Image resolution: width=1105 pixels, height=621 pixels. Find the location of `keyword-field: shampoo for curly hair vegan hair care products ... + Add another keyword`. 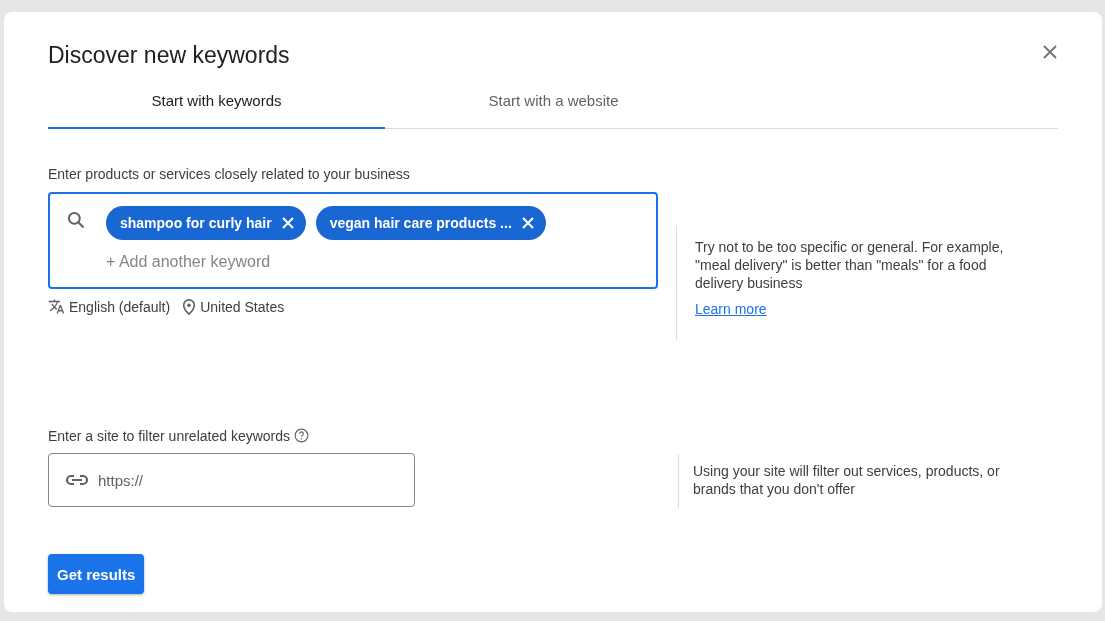

keyword-field: shampoo for curly hair vegan hair care products ... + Add another keyword is located at coordinates (353, 240).